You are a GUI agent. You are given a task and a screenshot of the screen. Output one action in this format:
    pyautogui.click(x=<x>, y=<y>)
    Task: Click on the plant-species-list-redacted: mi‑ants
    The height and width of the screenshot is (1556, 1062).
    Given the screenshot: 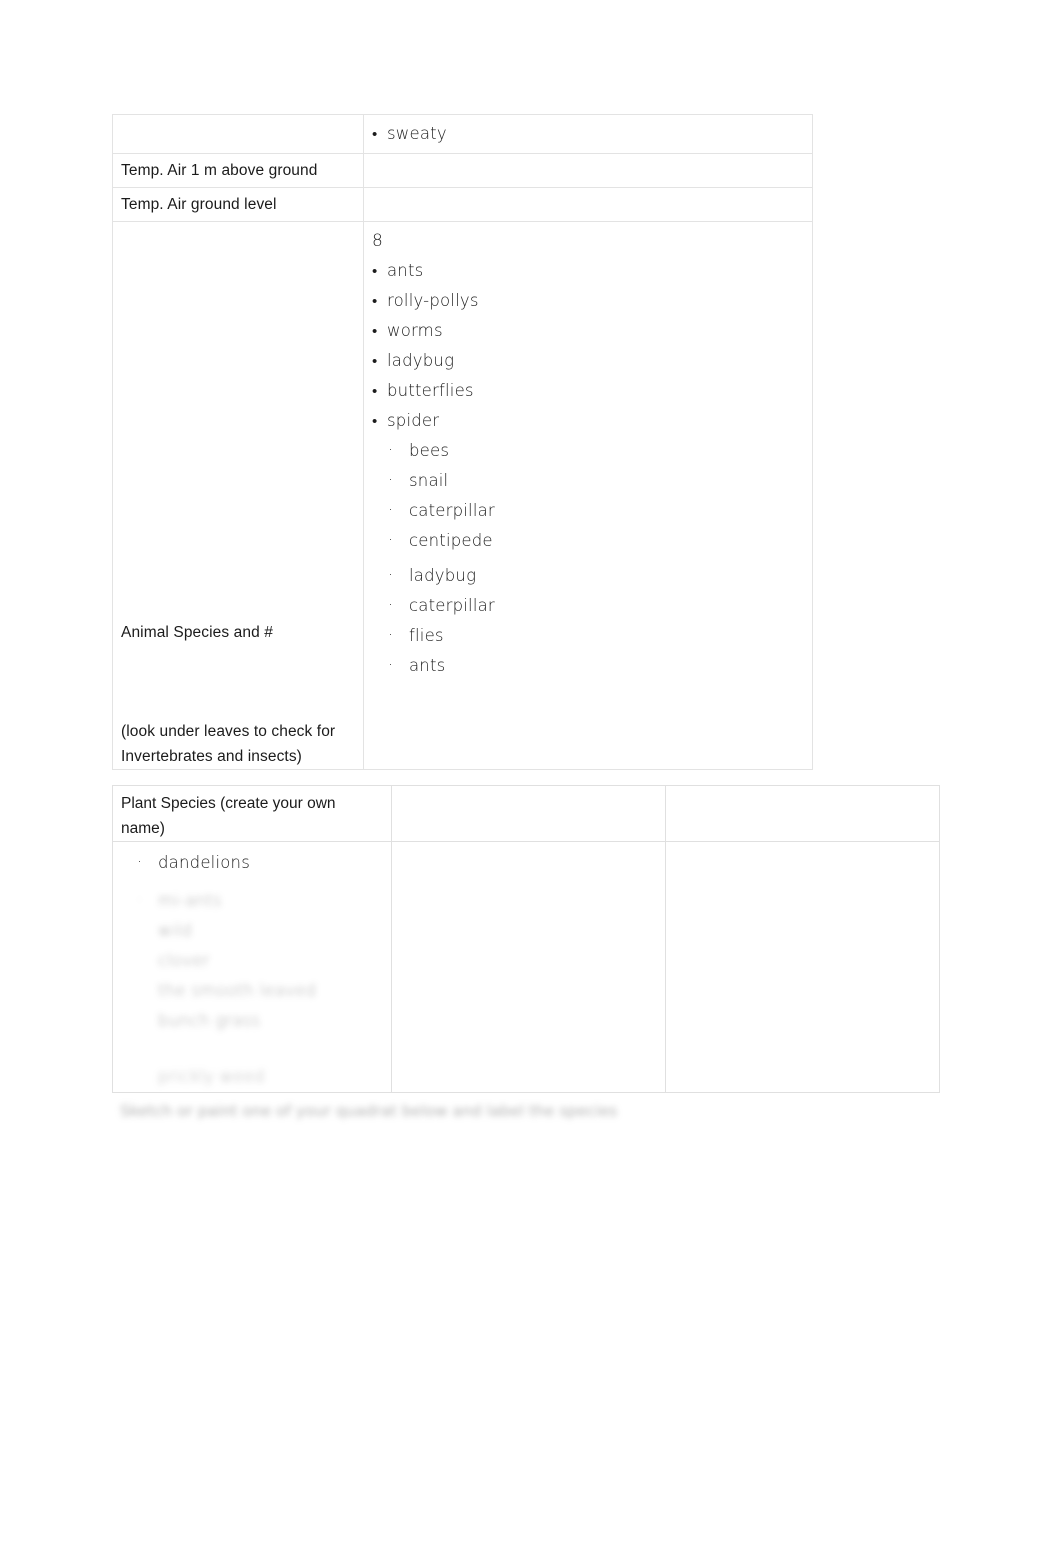 What is the action you would take?
    pyautogui.click(x=252, y=900)
    